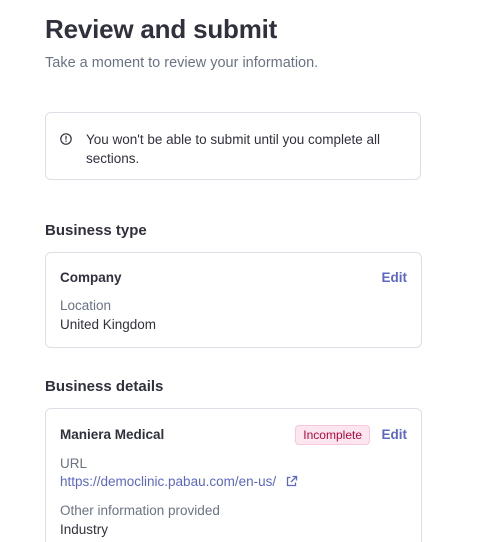  What do you see at coordinates (108, 324) in the screenshot?
I see `location-value: United Kingdom` at bounding box center [108, 324].